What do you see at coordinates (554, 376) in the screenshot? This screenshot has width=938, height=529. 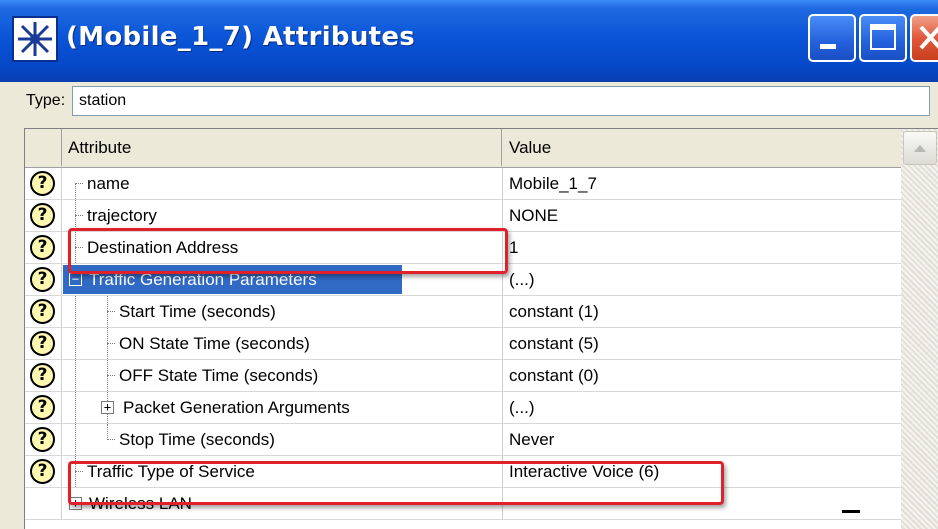 I see `row-value: constant (0)` at bounding box center [554, 376].